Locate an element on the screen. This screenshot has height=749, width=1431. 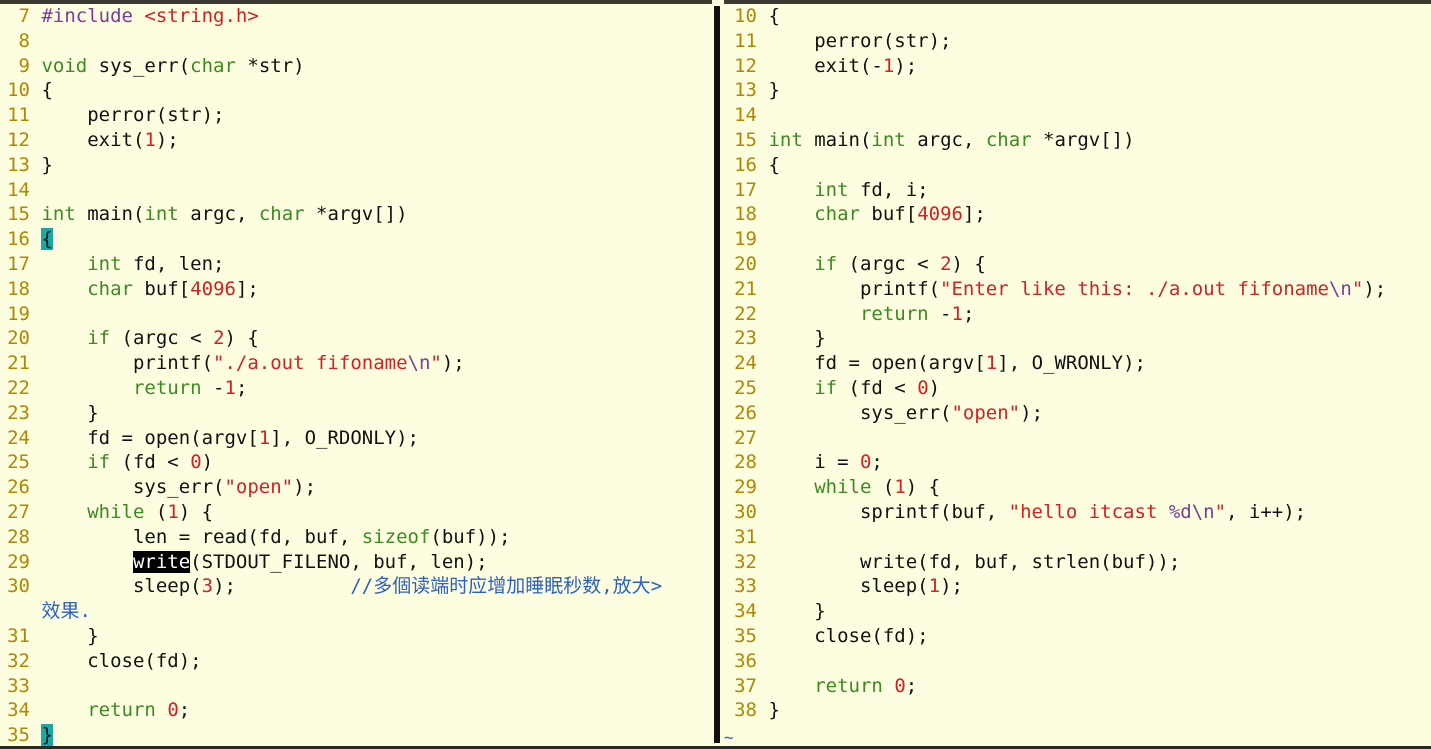
code-line: 17 int fd, len; is located at coordinates (356, 264).